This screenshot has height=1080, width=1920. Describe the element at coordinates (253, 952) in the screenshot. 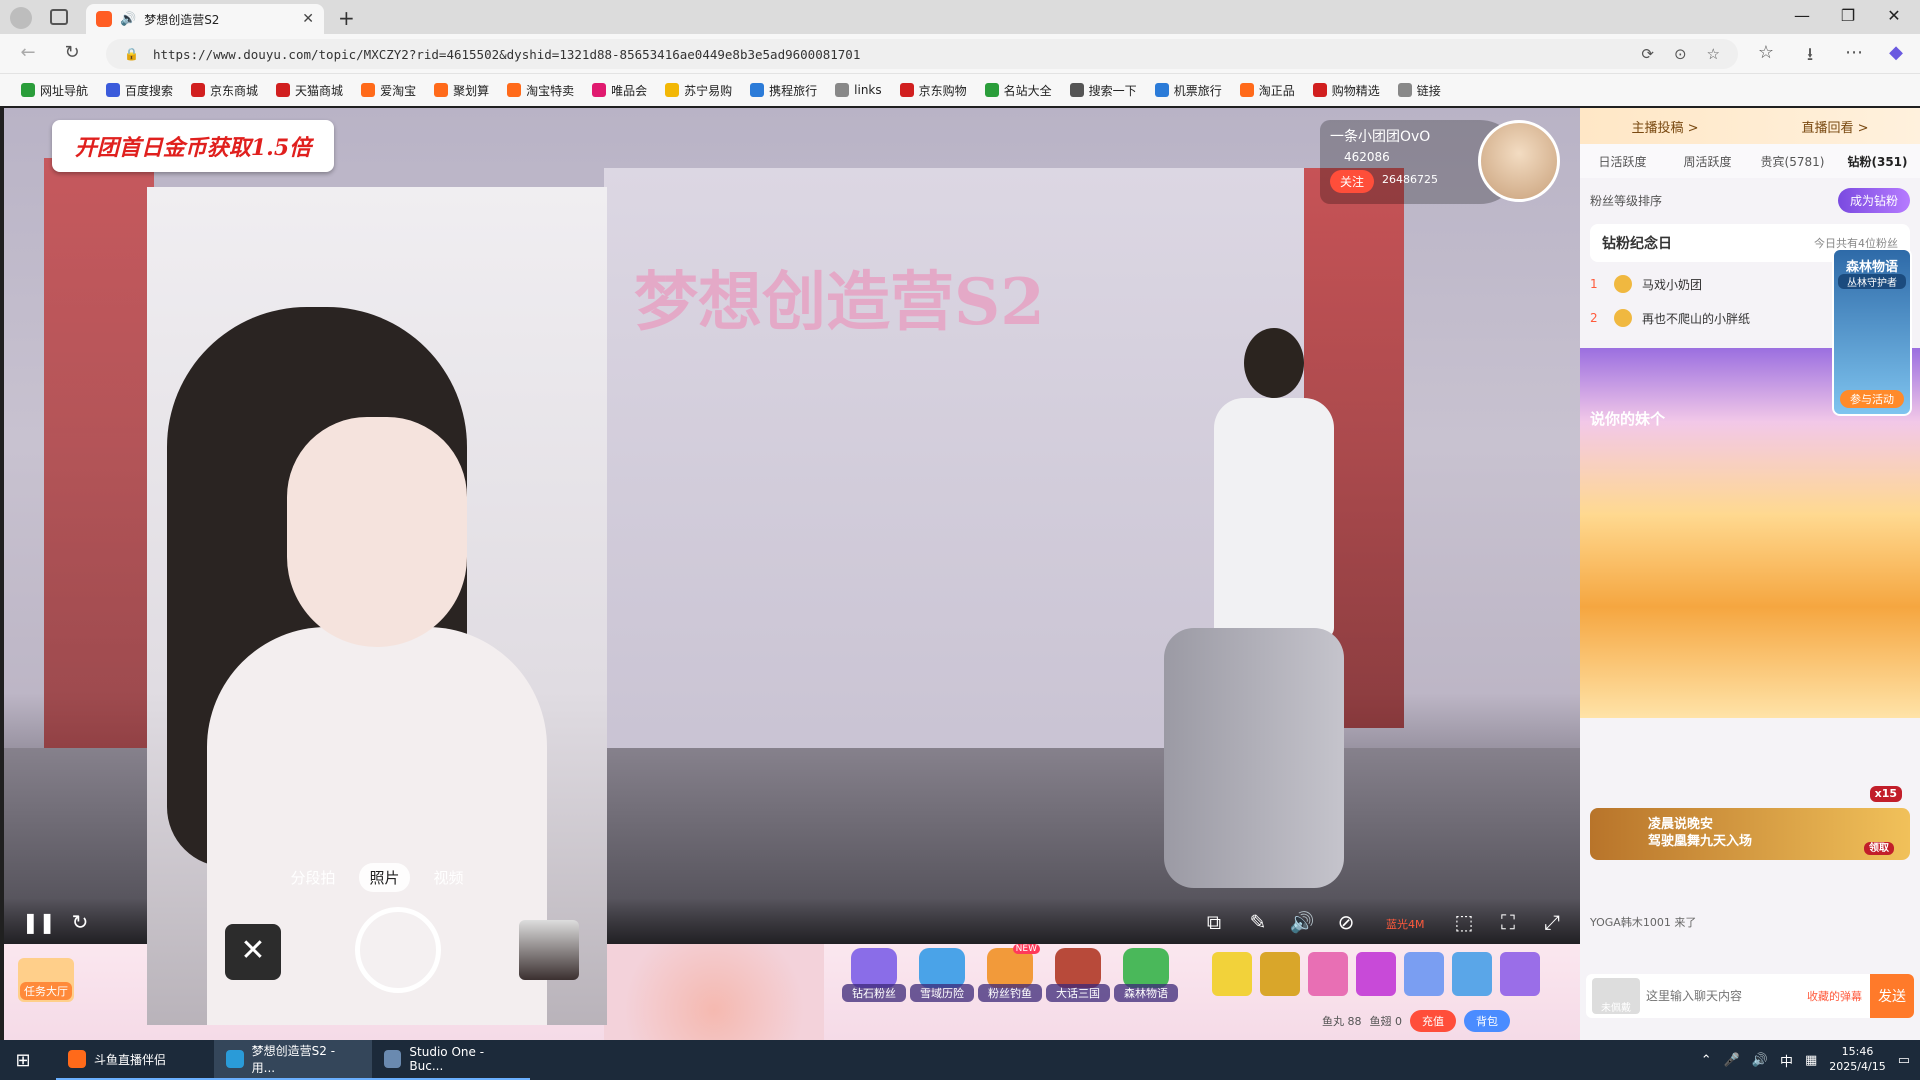

I see `close-camera-button: ✕` at that location.